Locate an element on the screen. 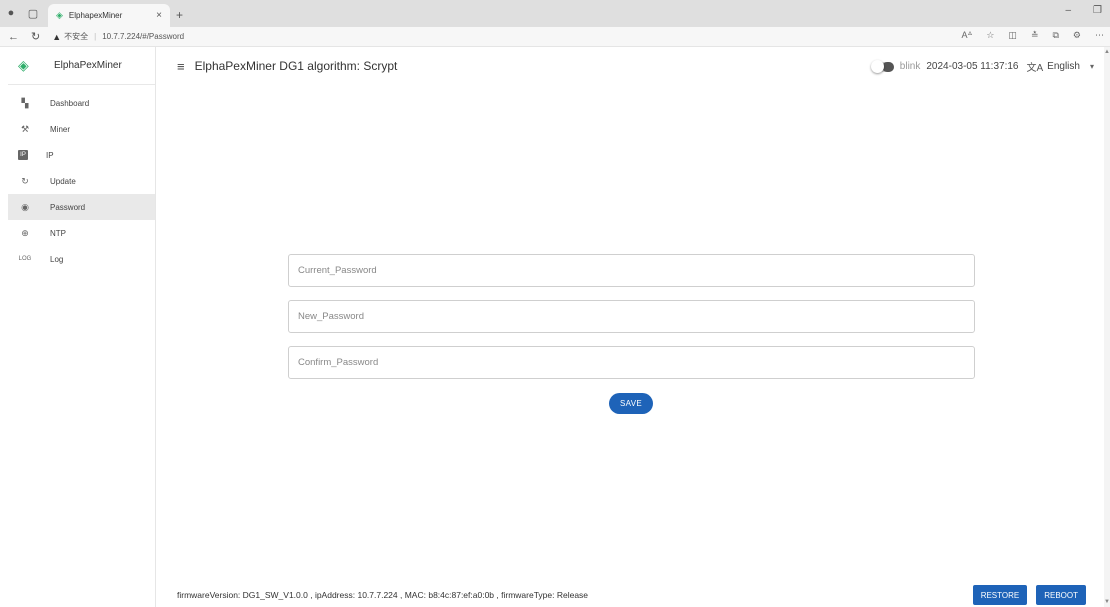 This screenshot has width=1110, height=607. sidebar-item-label: NTP is located at coordinates (58, 233).